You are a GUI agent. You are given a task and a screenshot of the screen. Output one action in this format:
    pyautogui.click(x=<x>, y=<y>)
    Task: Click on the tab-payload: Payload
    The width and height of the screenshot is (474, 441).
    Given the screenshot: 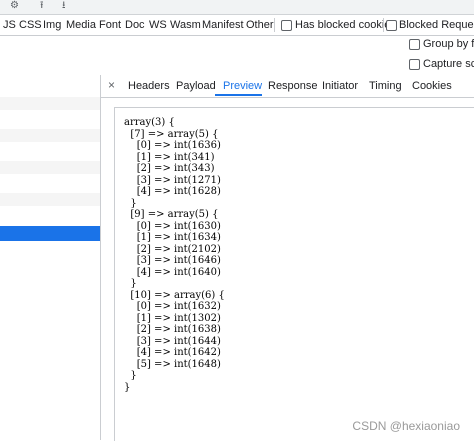 What is the action you would take?
    pyautogui.click(x=196, y=86)
    